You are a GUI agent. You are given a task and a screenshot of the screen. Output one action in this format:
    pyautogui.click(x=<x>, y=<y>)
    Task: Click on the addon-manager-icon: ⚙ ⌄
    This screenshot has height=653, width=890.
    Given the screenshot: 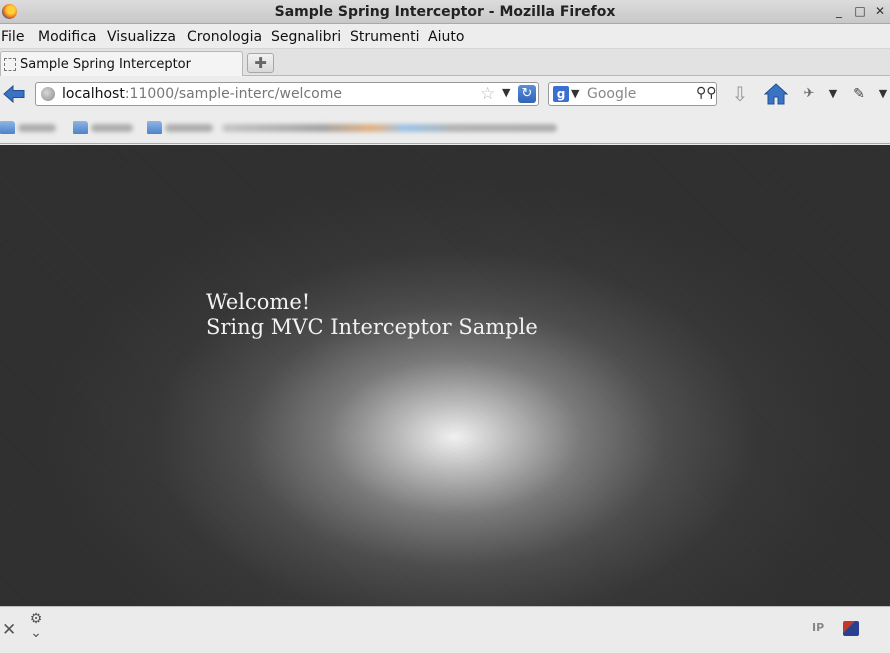 What is the action you would take?
    pyautogui.click(x=36, y=627)
    